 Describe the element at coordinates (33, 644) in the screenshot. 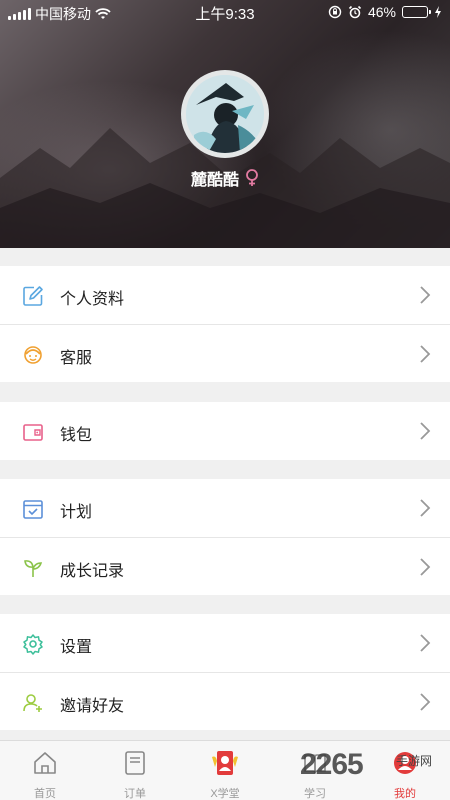

I see `gear-icon` at that location.